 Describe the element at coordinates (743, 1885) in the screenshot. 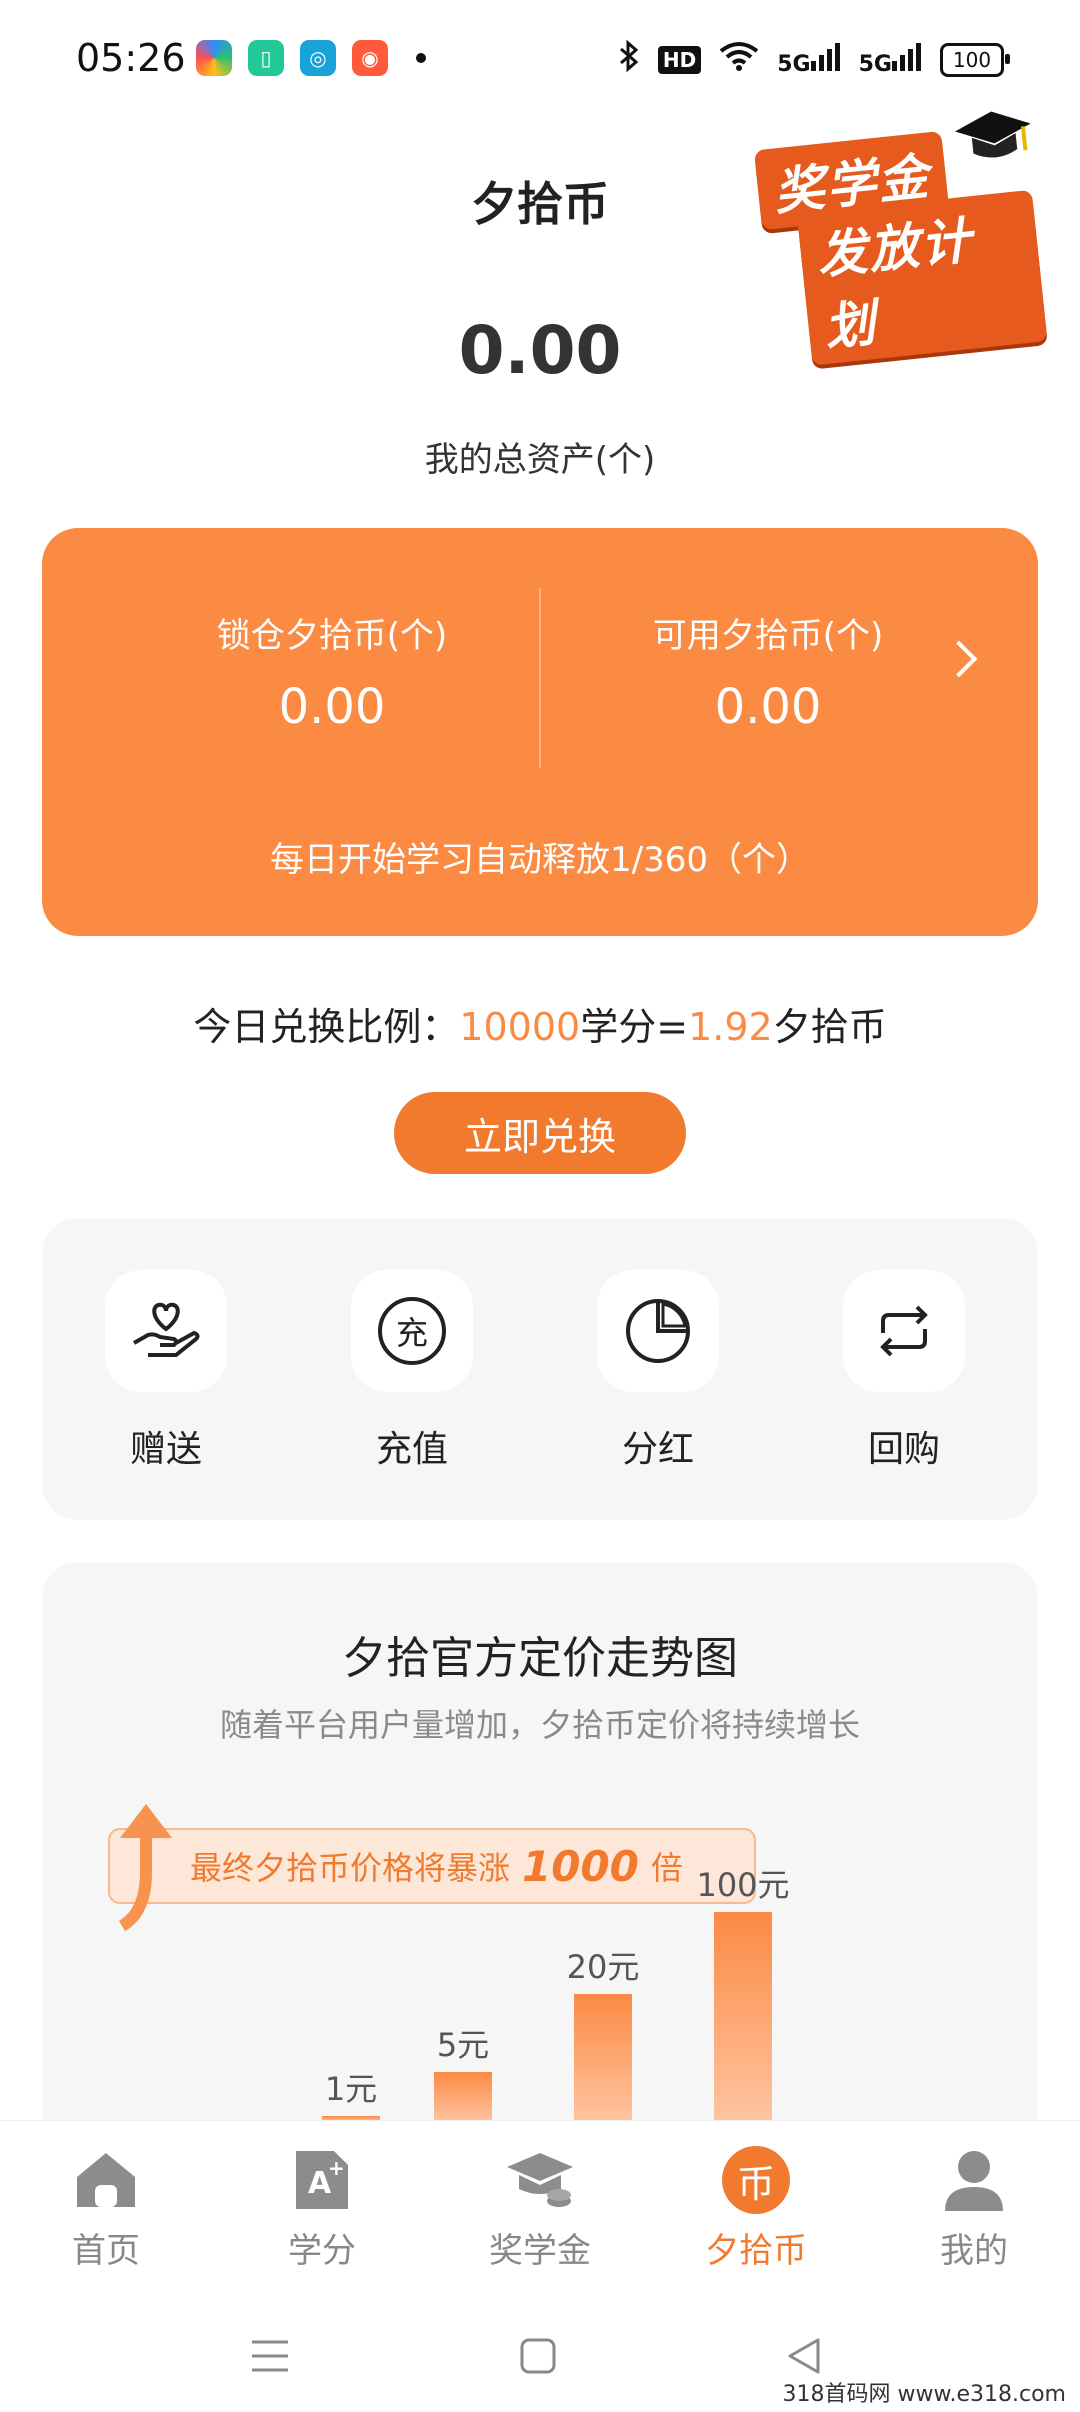

I see `chart-value-label: 100元` at that location.